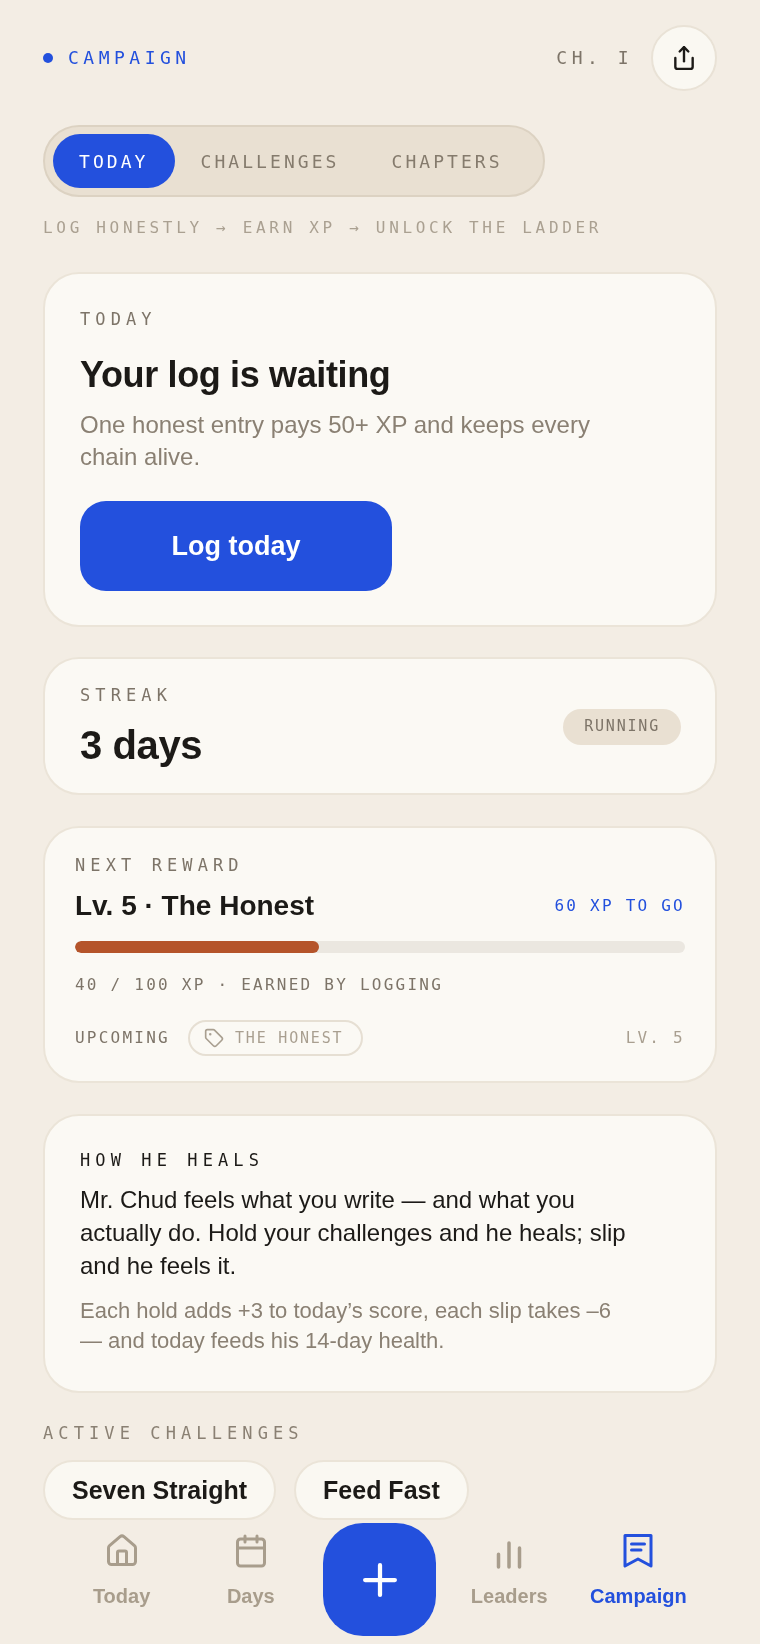 This screenshot has height=1644, width=760. I want to click on section-label: HOW HE HEALS, so click(172, 1160).